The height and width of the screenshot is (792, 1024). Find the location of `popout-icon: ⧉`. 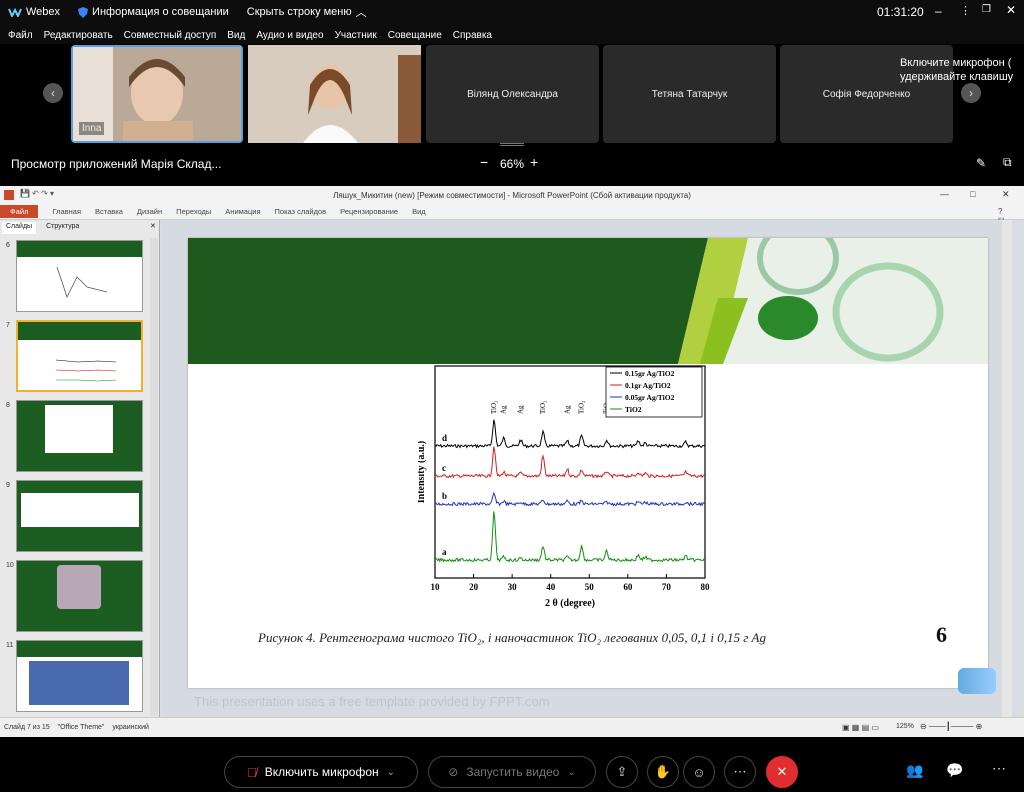

popout-icon: ⧉ is located at coordinates (1007, 162).